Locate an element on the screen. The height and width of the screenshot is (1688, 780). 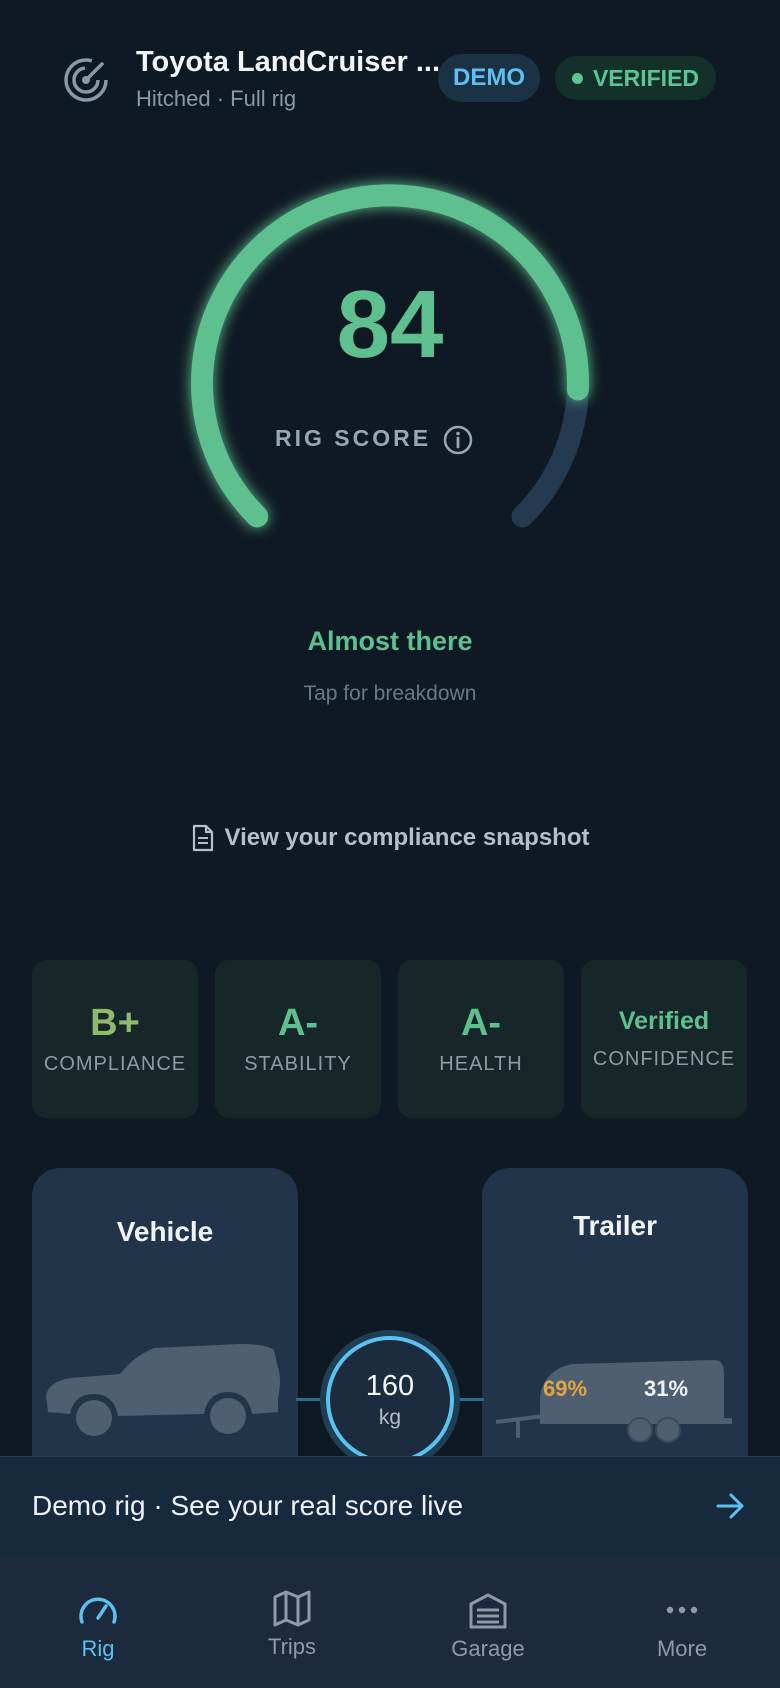
status-dot-icon is located at coordinates (577, 78).